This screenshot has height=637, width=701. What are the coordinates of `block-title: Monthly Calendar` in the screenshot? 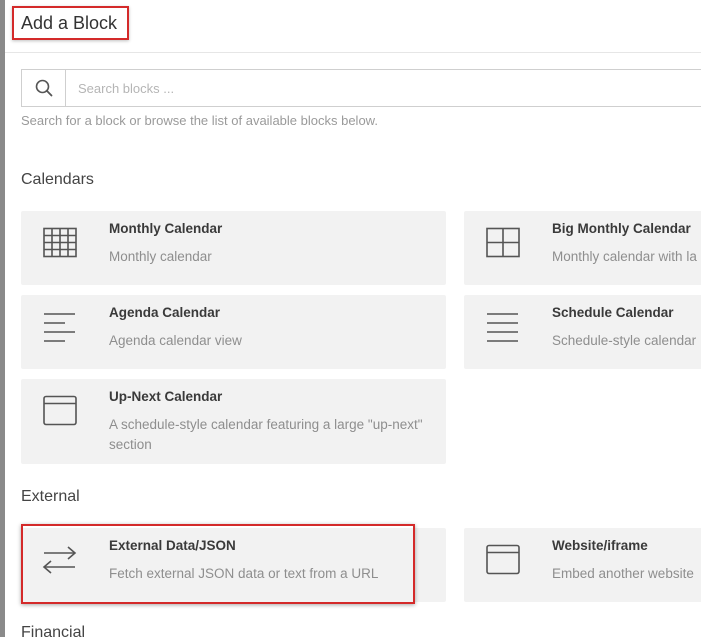 It's located at (166, 228).